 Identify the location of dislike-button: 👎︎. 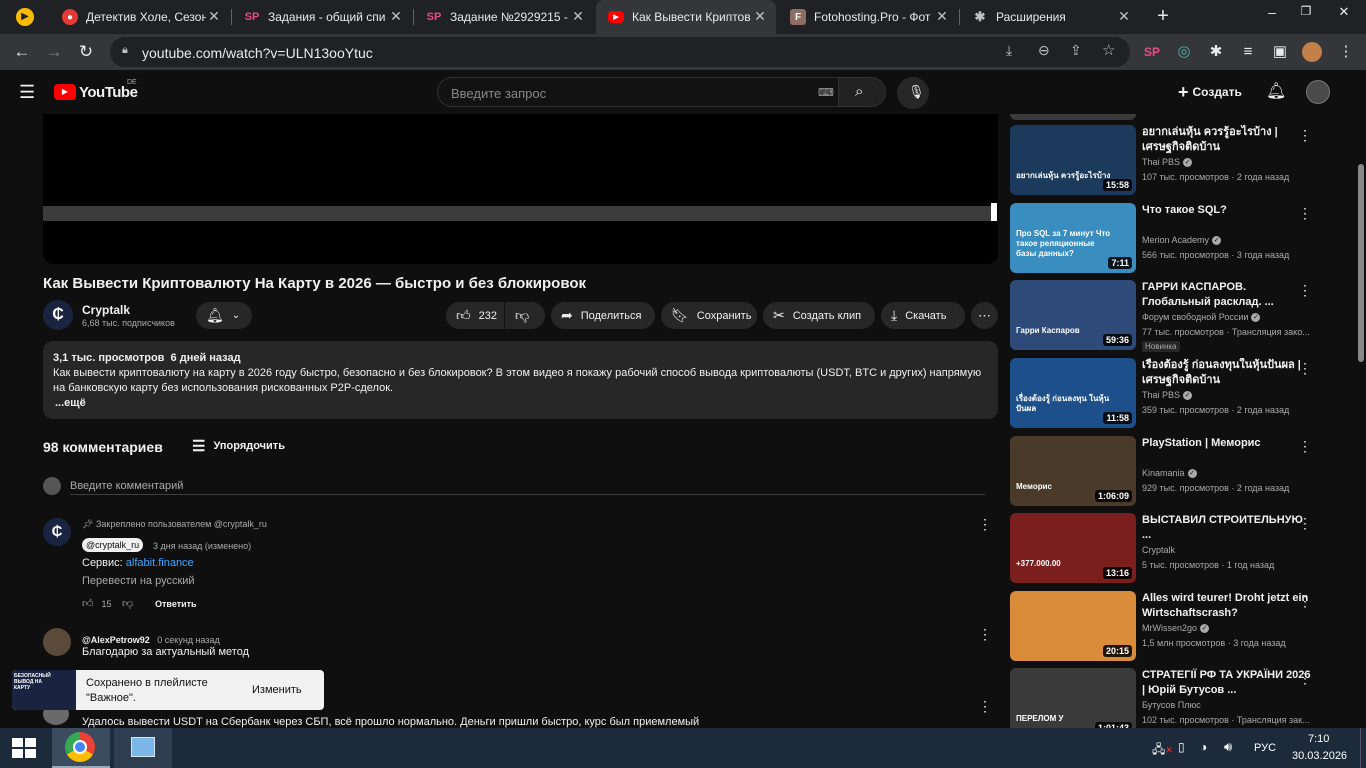
(525, 315).